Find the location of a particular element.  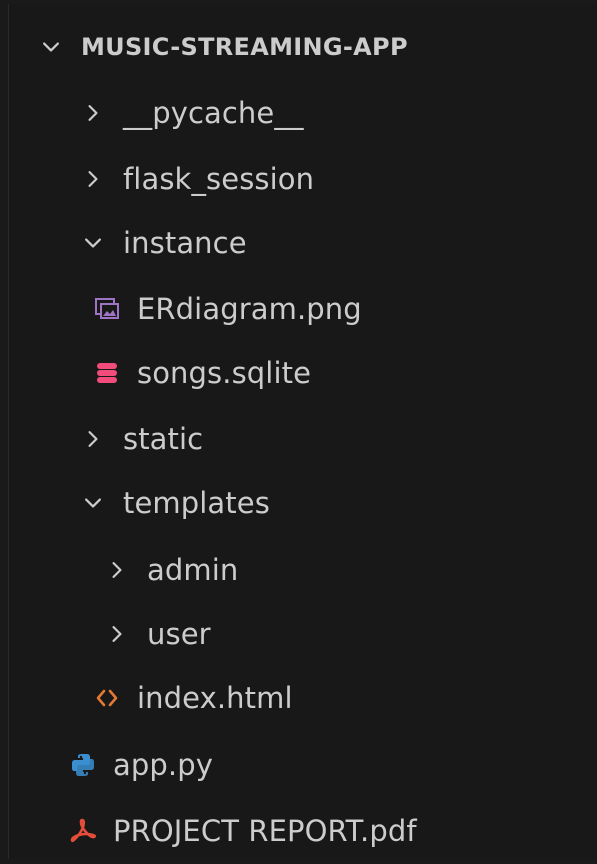

python-file-icon is located at coordinates (83, 765).